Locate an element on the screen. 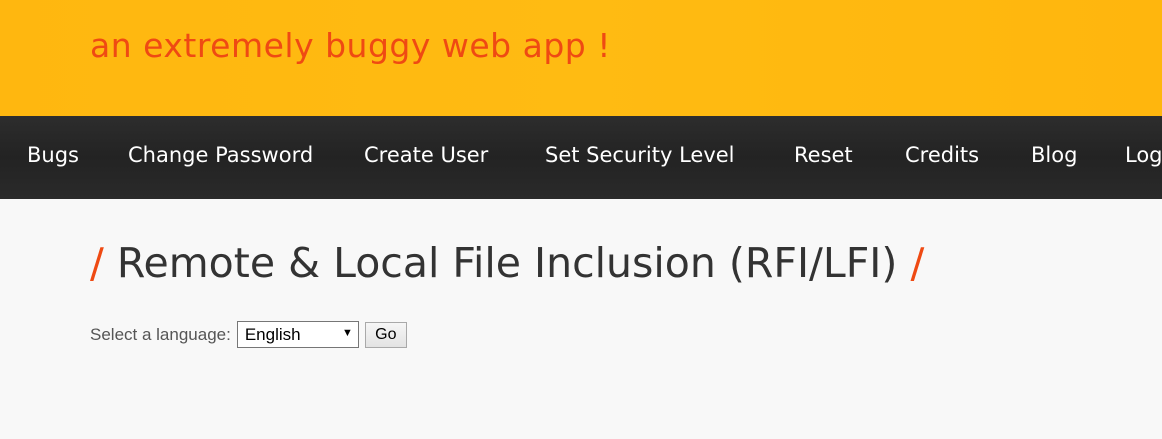  title-suffix-slash: / is located at coordinates (917, 263).